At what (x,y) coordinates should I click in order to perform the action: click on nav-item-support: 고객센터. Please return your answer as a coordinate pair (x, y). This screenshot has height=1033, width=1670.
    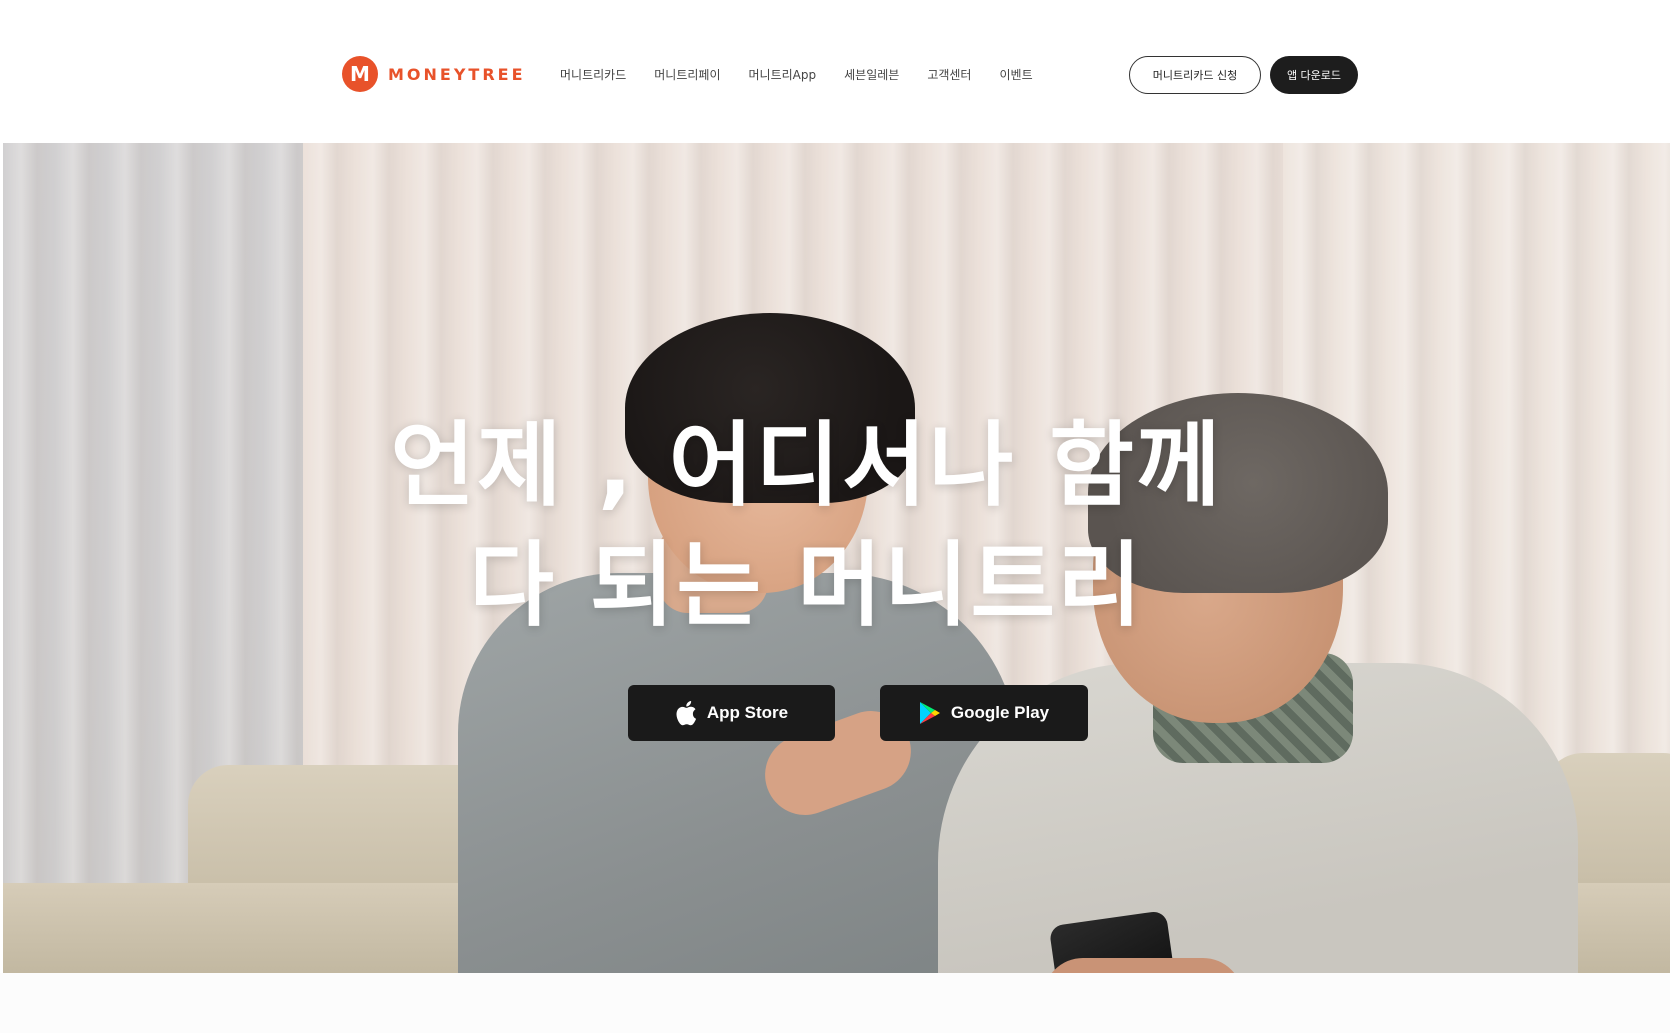
    Looking at the image, I should click on (949, 74).